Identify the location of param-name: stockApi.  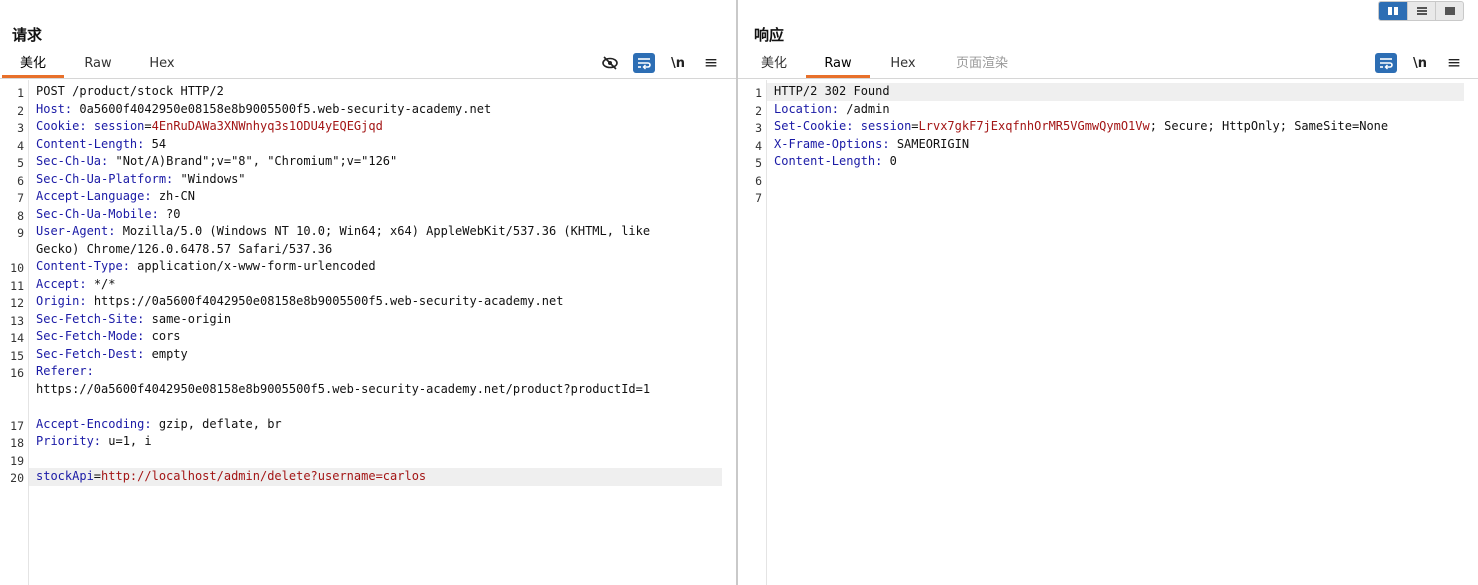
(65, 476).